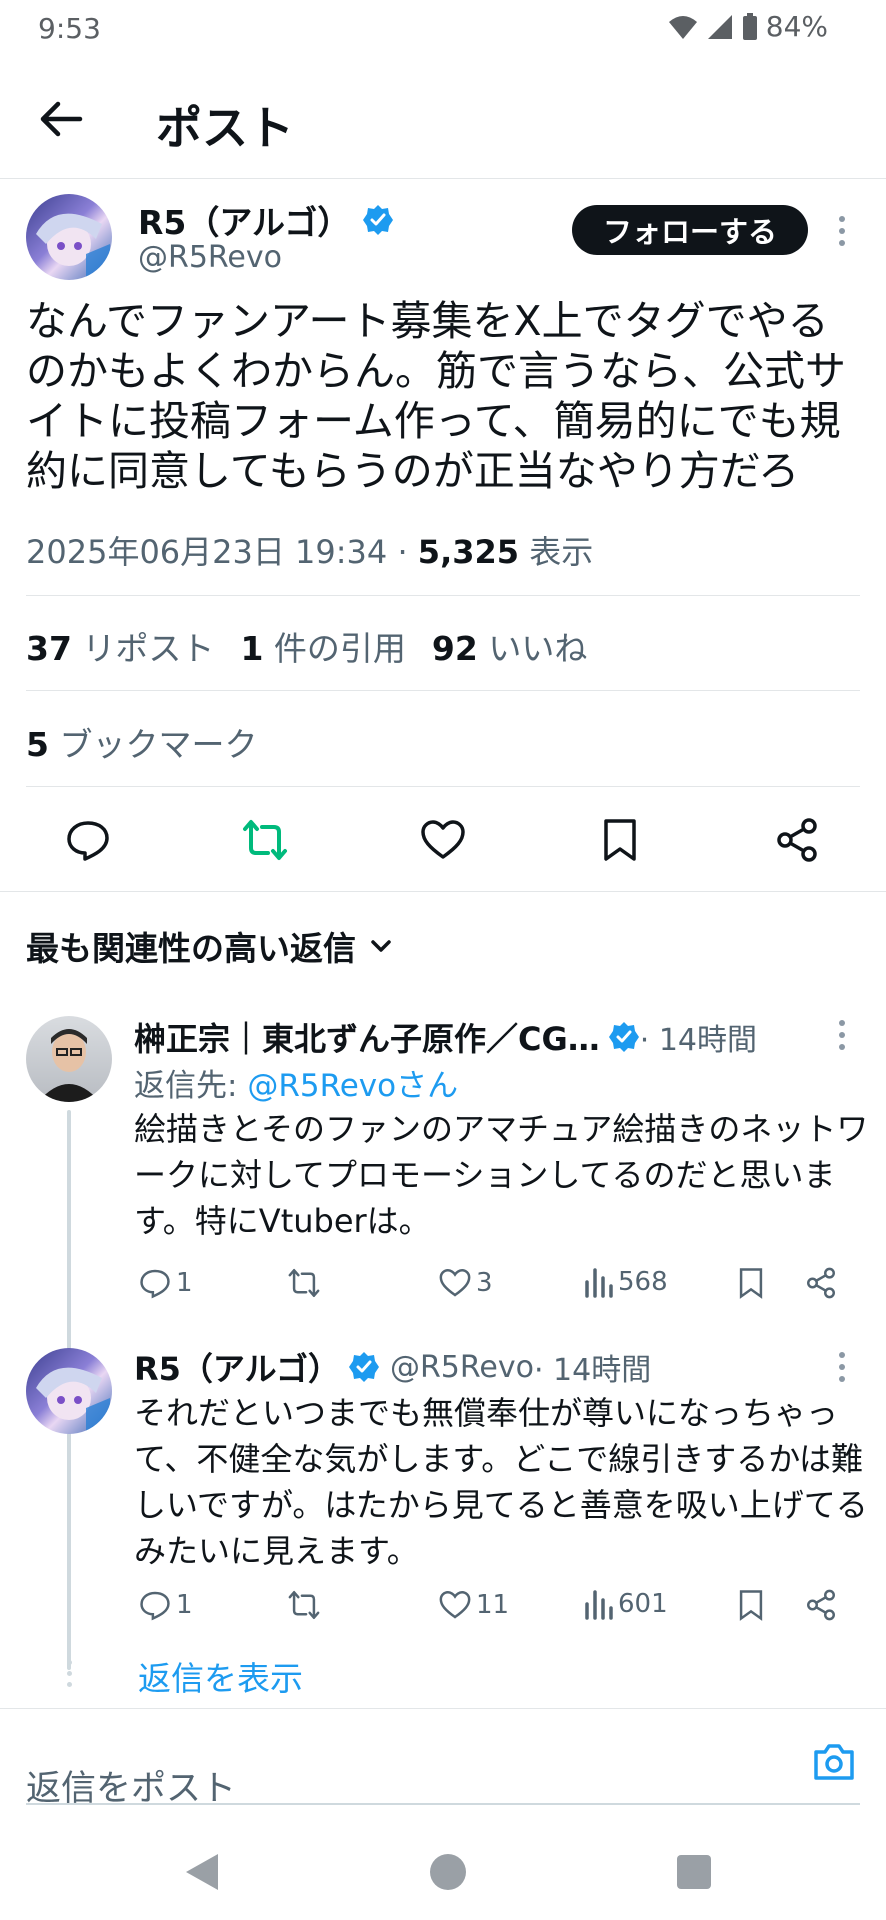 This screenshot has height=1920, width=886. Describe the element at coordinates (690, 230) in the screenshot. I see `follow-button: フォローする` at that location.